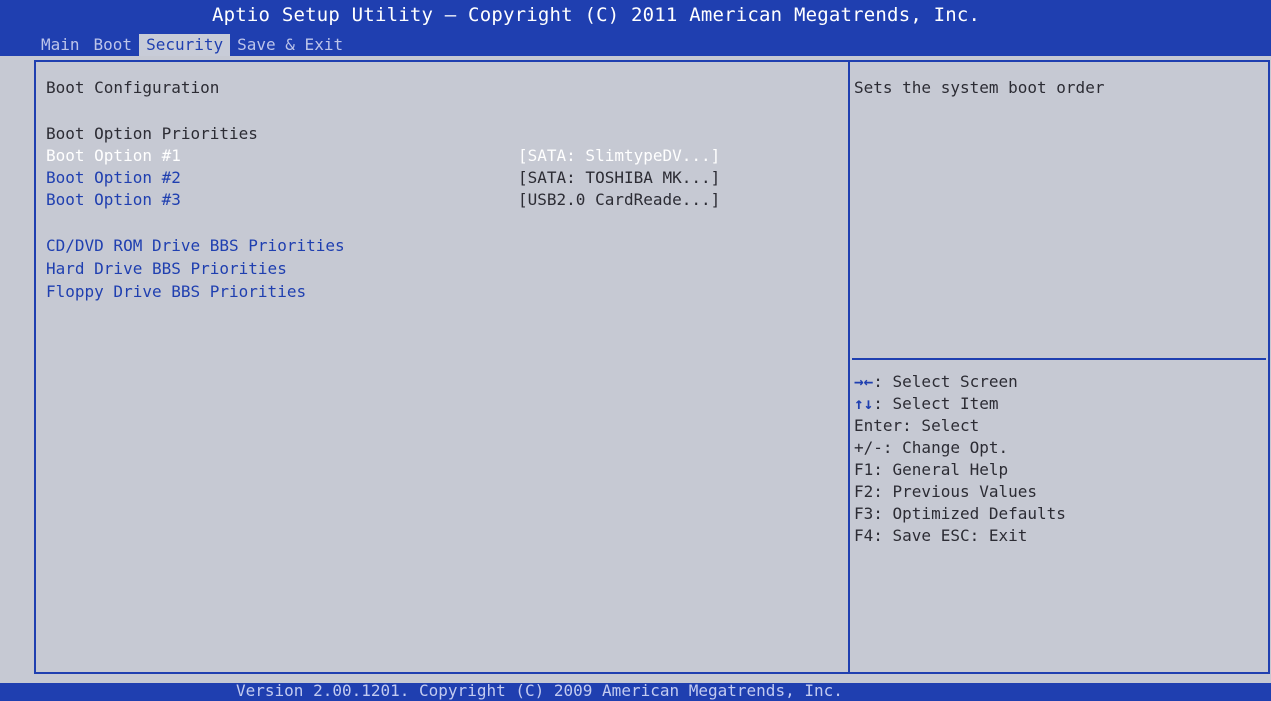  I want to click on hard-drive-bbs-priorities: Hard Drive BBS Priorities, so click(166, 269).